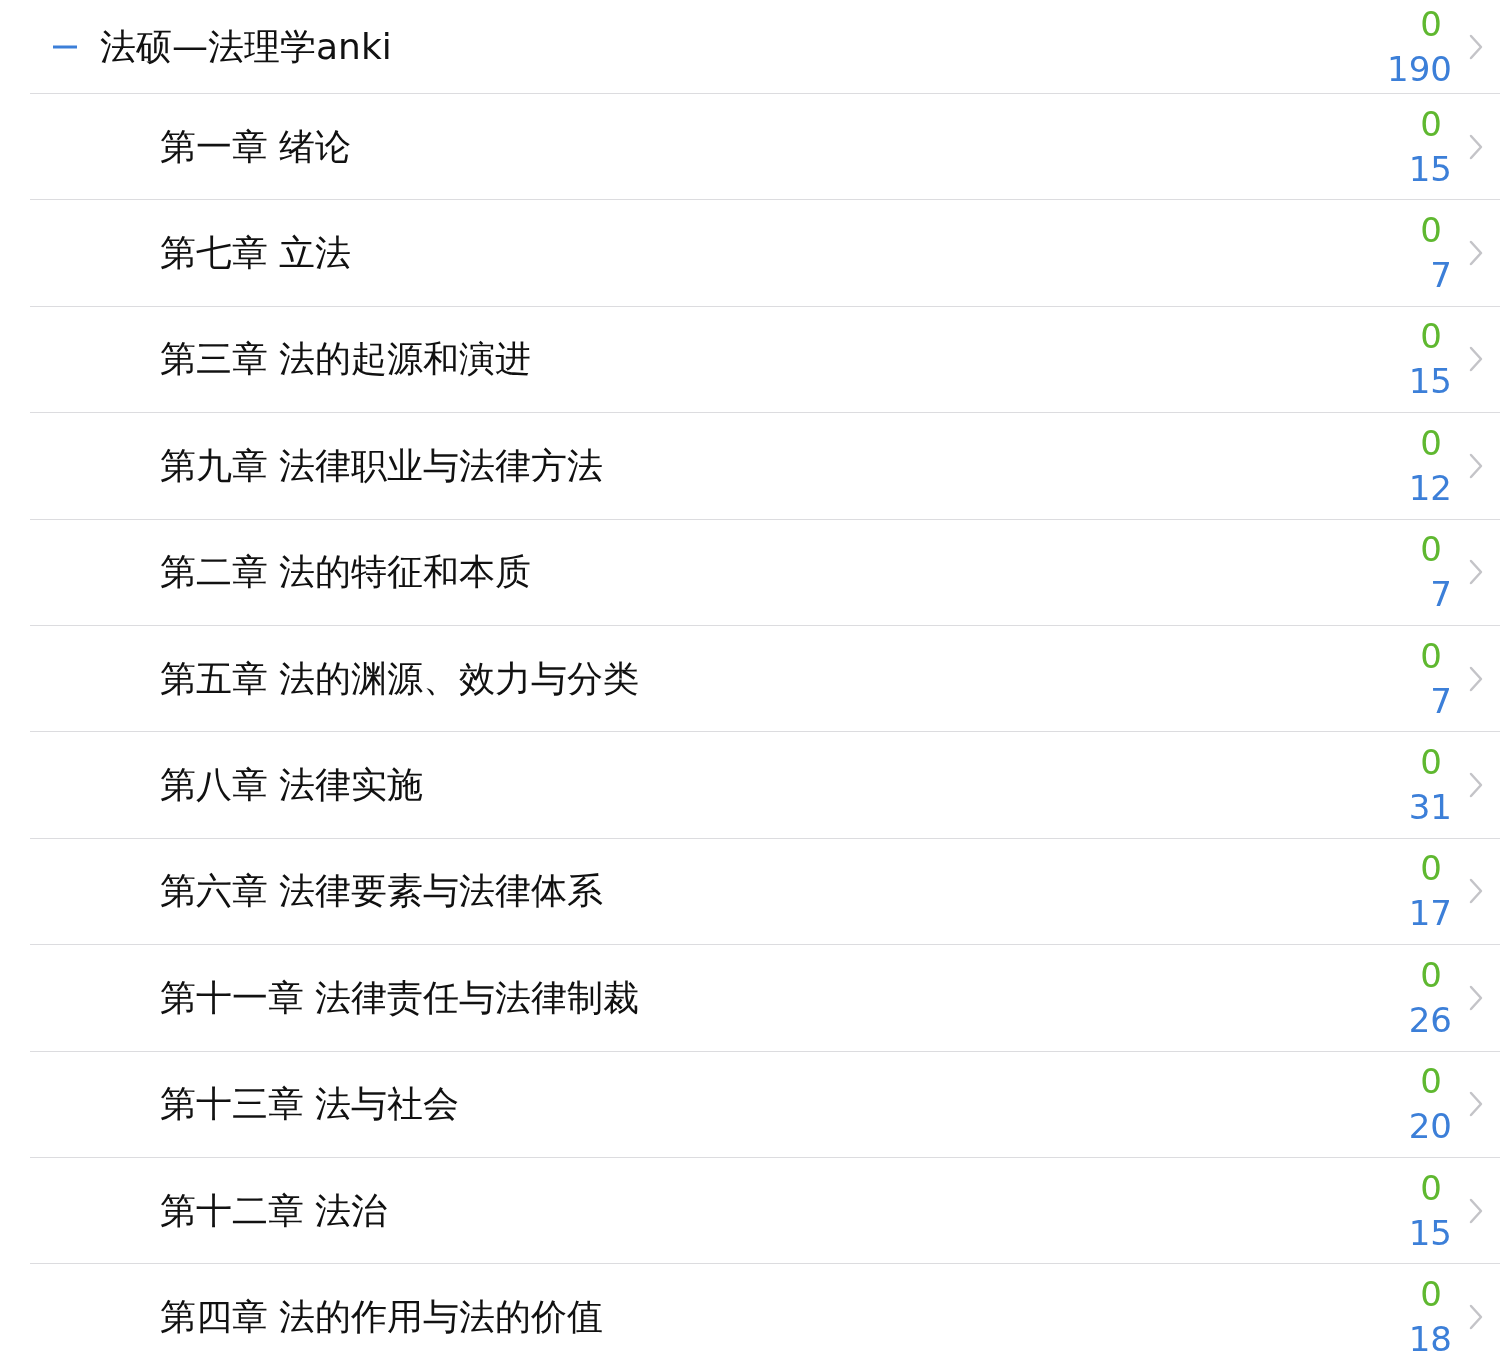 The height and width of the screenshot is (1362, 1500). Describe the element at coordinates (765, 1104) in the screenshot. I see `subdeck-row: 第十三章 法与社会 0 20` at that location.